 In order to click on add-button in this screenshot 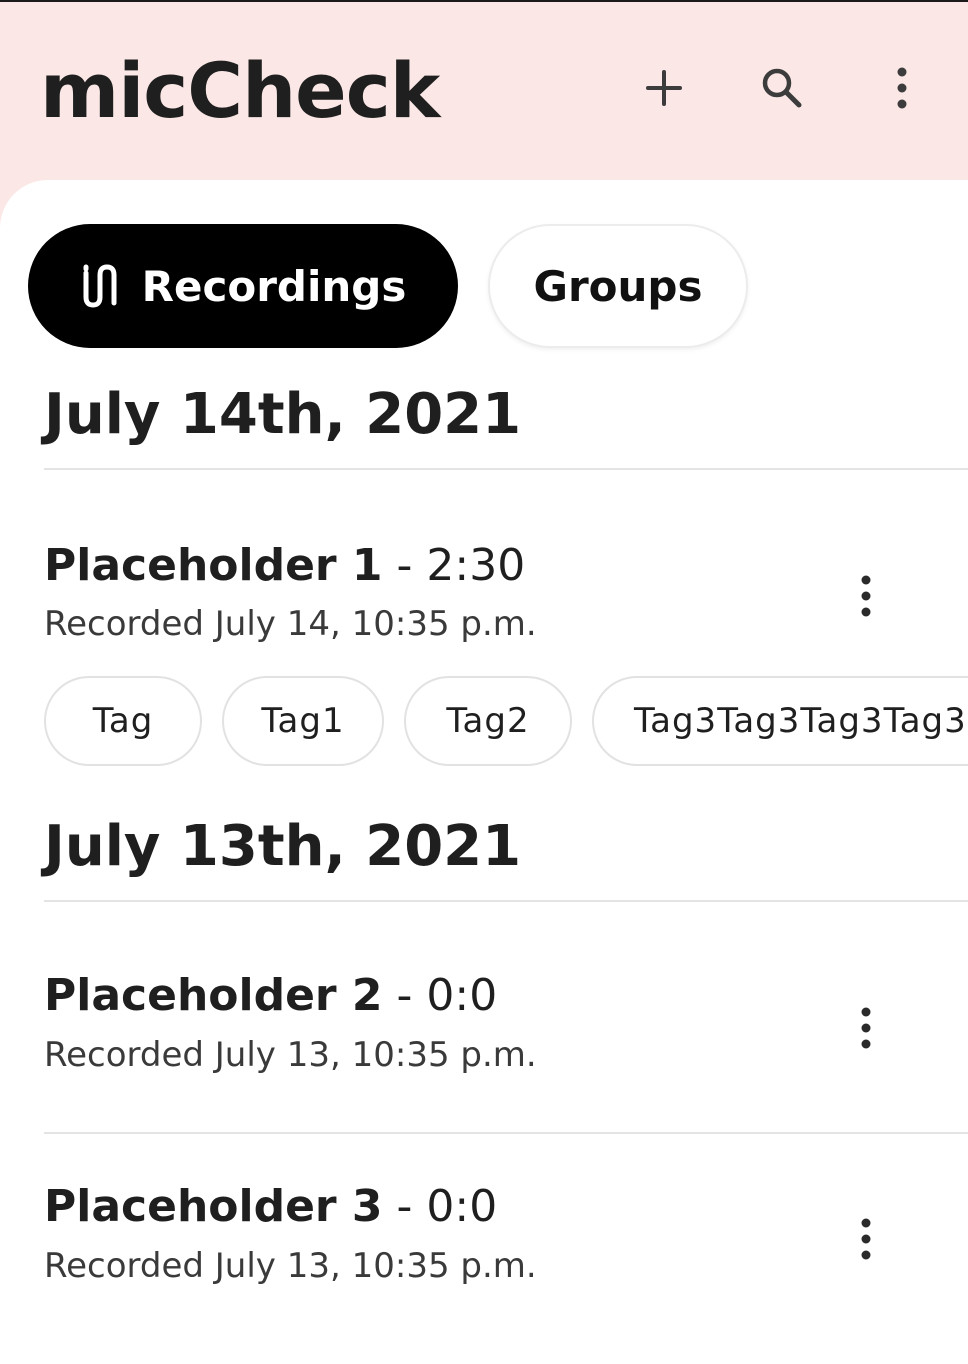, I will do `click(664, 88)`.